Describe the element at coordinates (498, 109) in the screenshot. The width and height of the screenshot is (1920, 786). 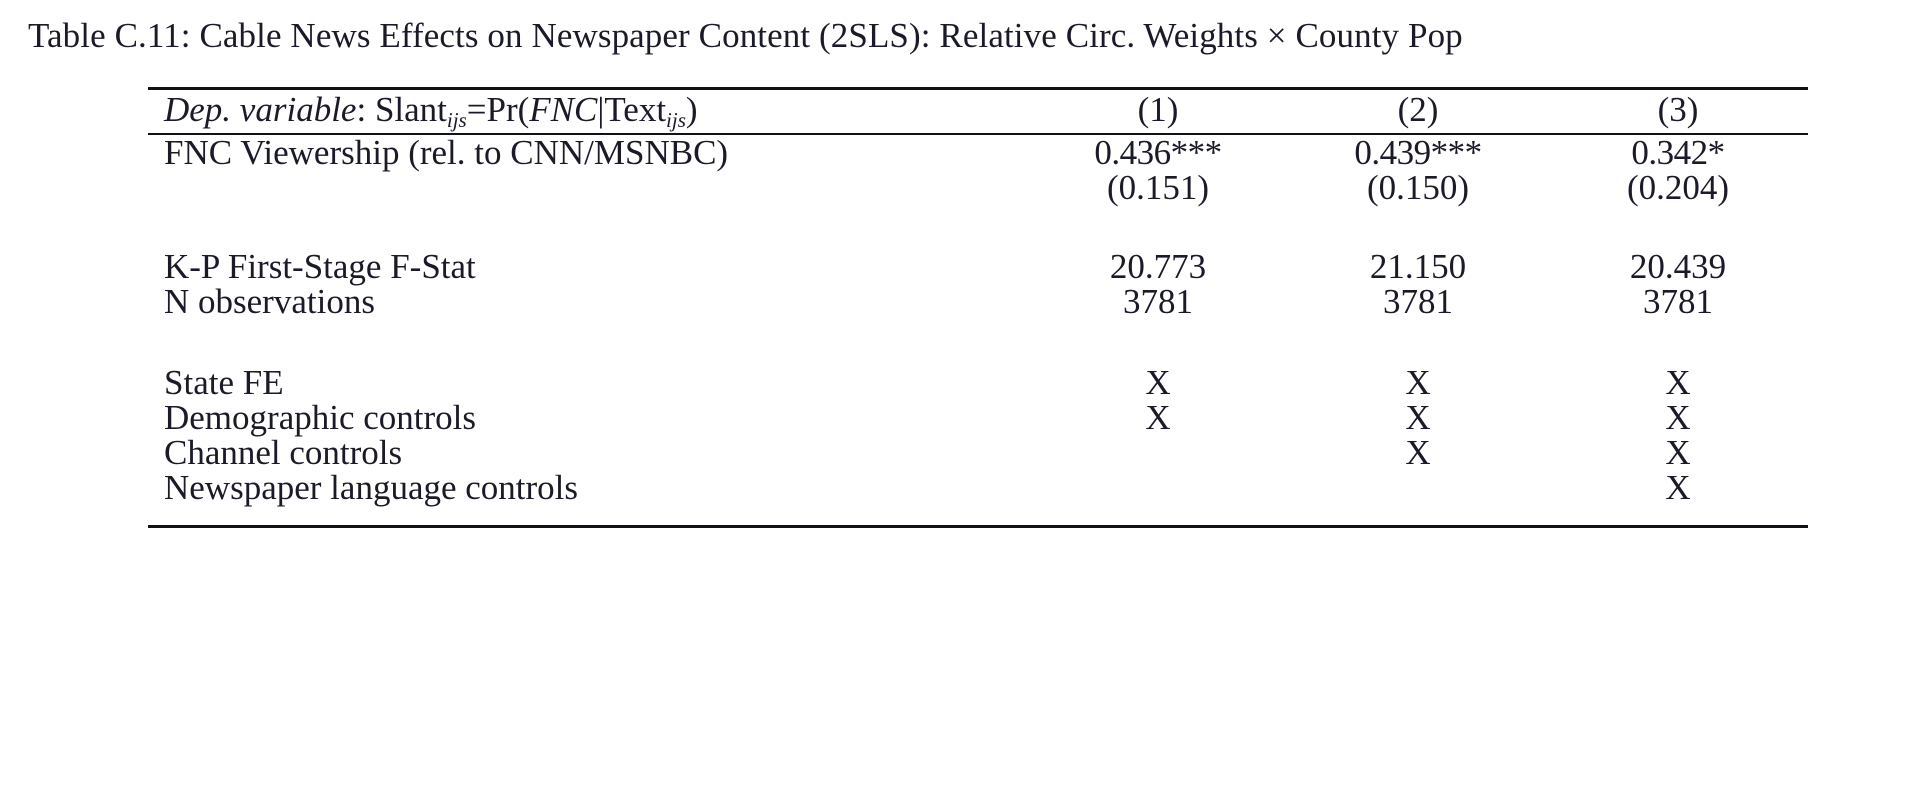
I see `dep-var-equals-pr: =Pr(` at that location.